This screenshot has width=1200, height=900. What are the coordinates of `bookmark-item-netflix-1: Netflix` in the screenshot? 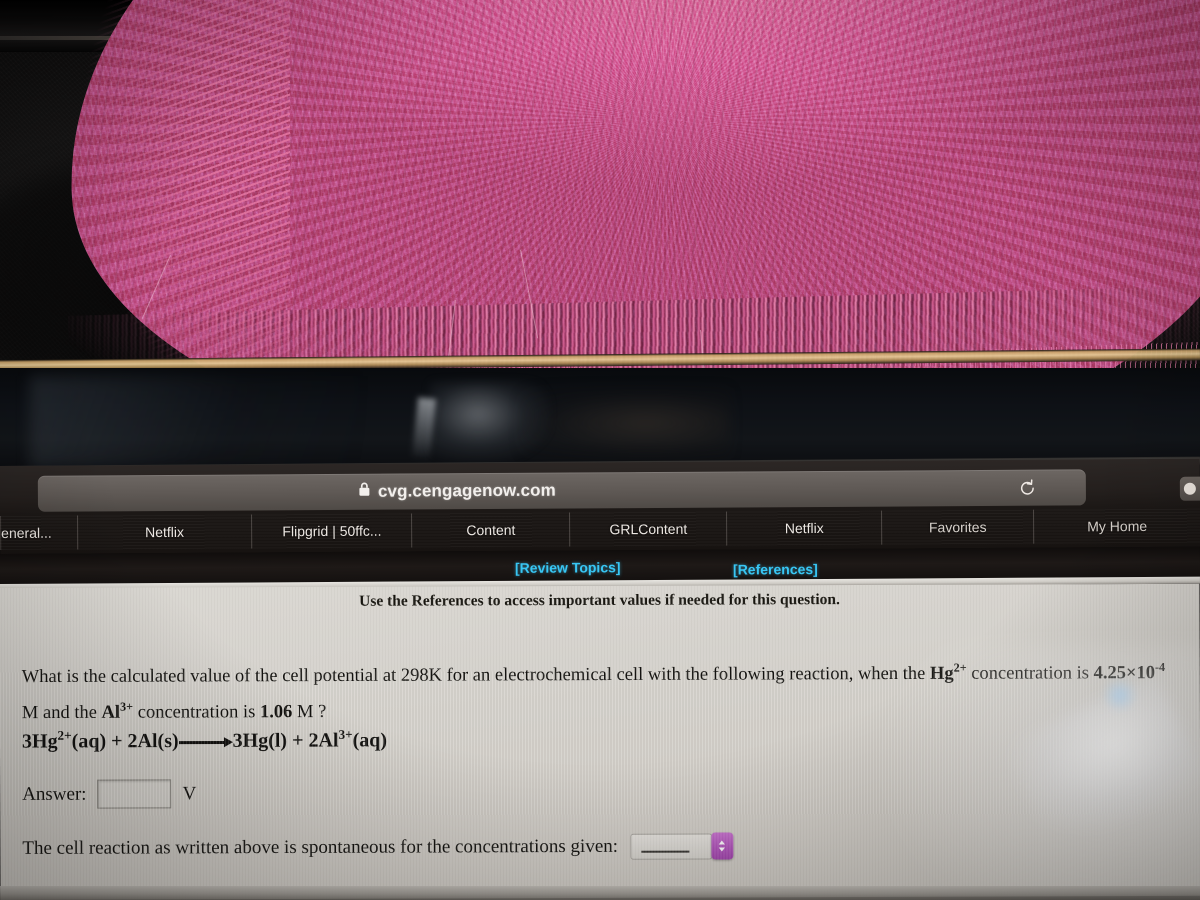 It's located at (165, 532).